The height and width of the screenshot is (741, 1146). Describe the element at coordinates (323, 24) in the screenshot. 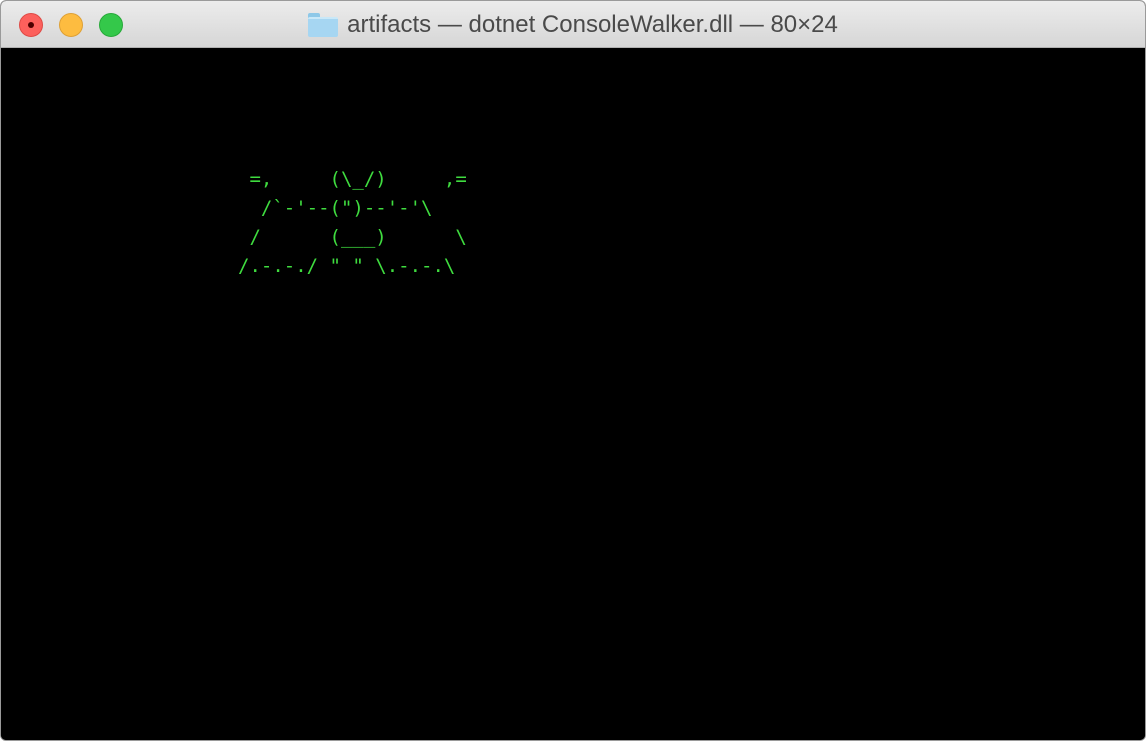

I see `folder-icon` at that location.